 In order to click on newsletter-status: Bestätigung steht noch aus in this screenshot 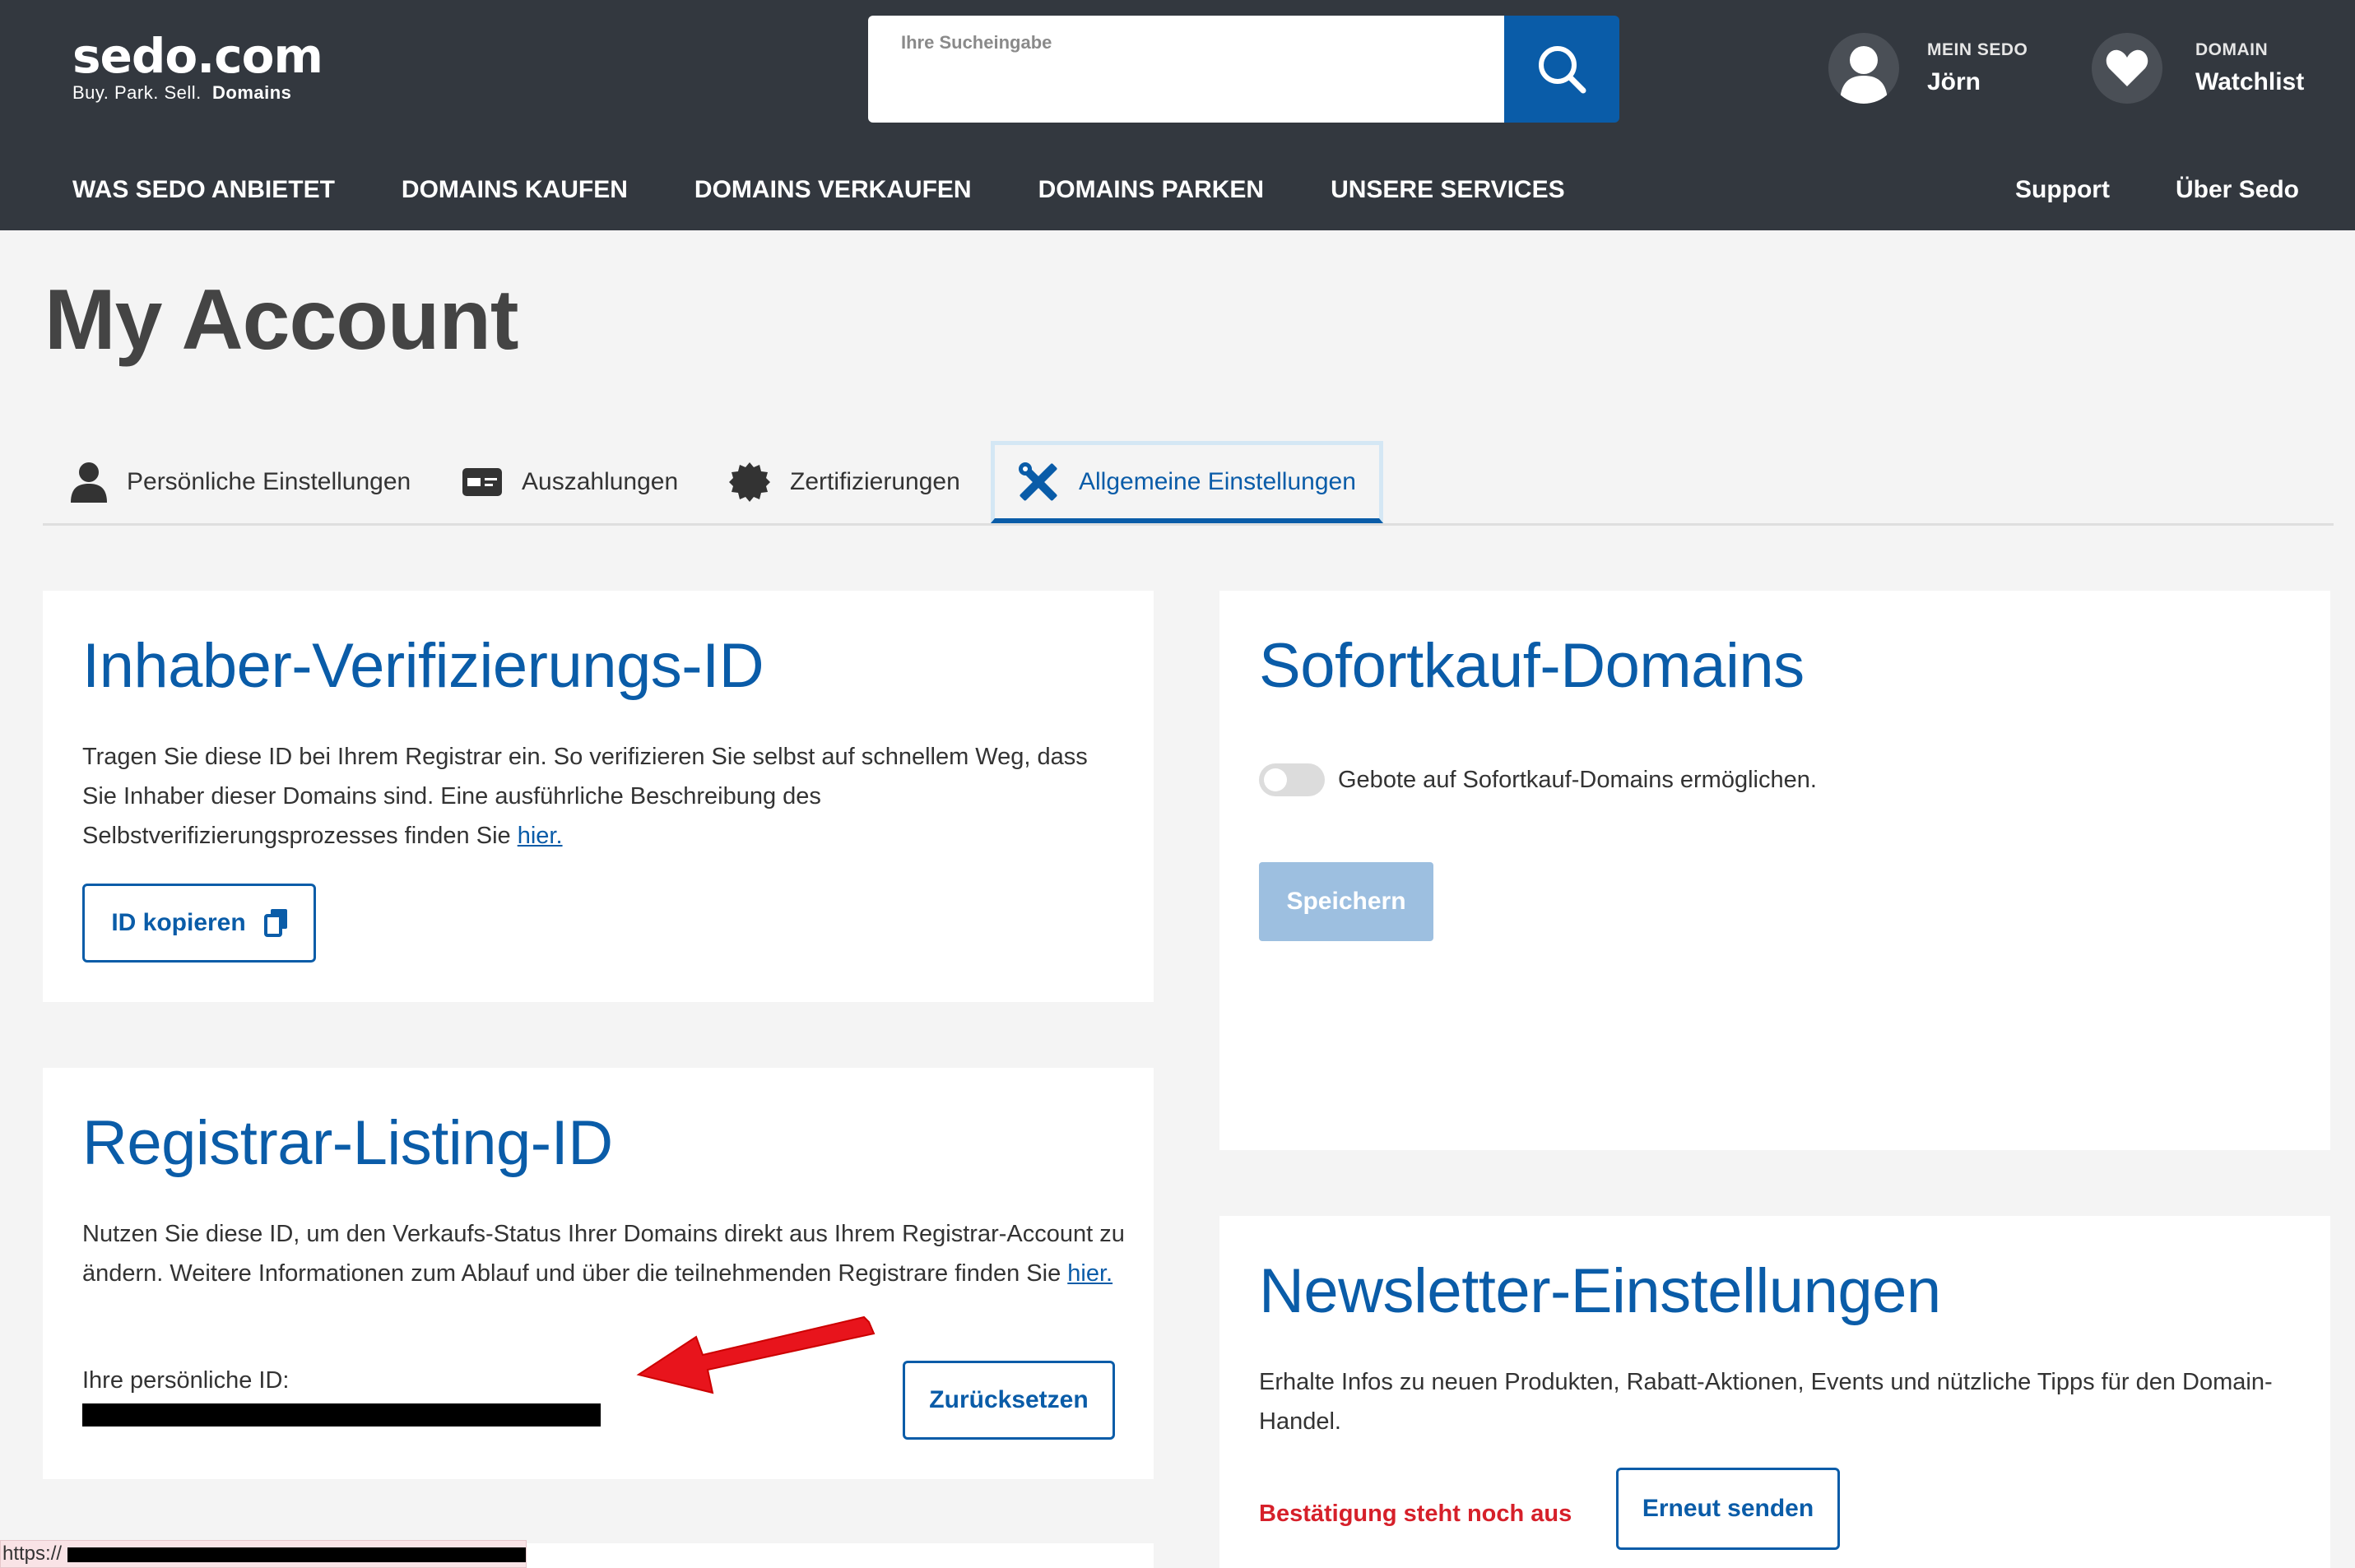, I will do `click(1415, 1514)`.